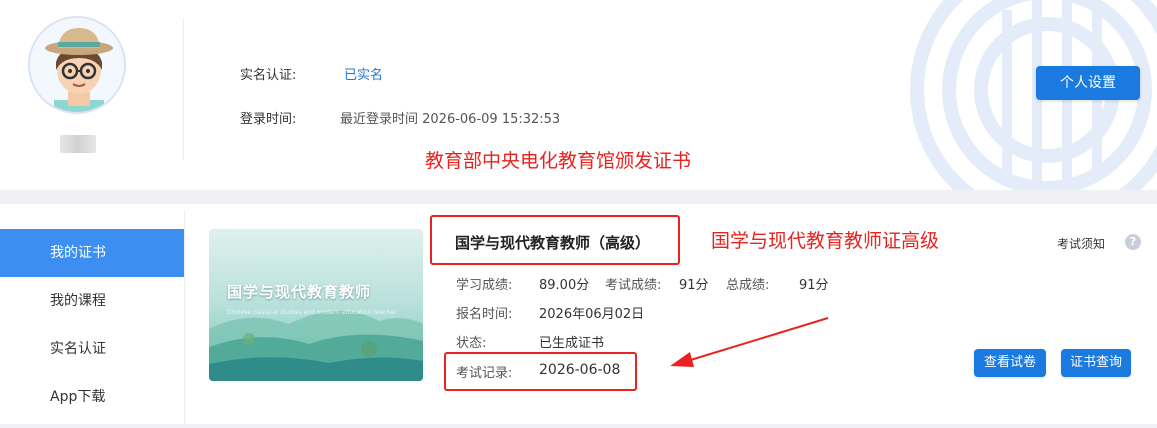 The width and height of the screenshot is (1157, 428). I want to click on login-time-value: 最近登录时间 2026-06-09 15:32:53, so click(450, 119).